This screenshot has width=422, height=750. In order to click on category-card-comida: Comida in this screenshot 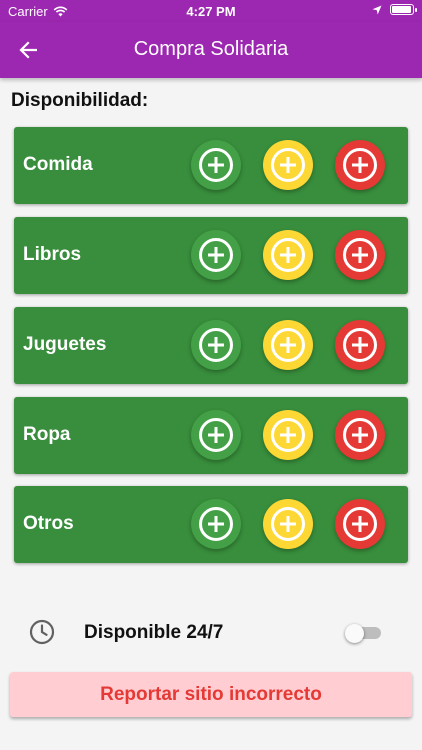, I will do `click(211, 165)`.